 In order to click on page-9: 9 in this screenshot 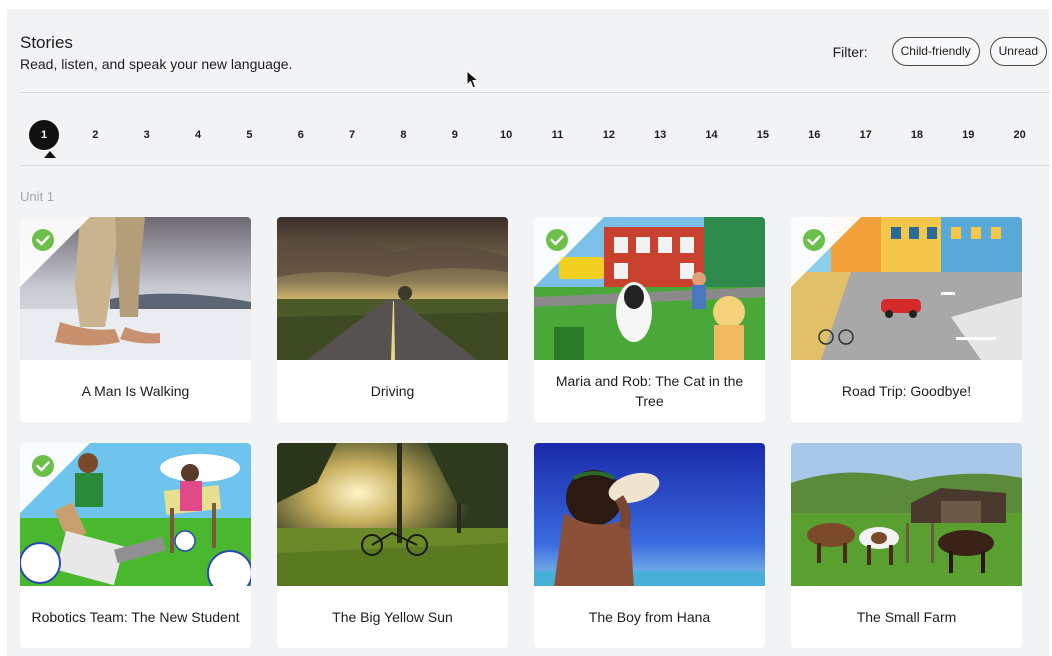, I will do `click(455, 135)`.